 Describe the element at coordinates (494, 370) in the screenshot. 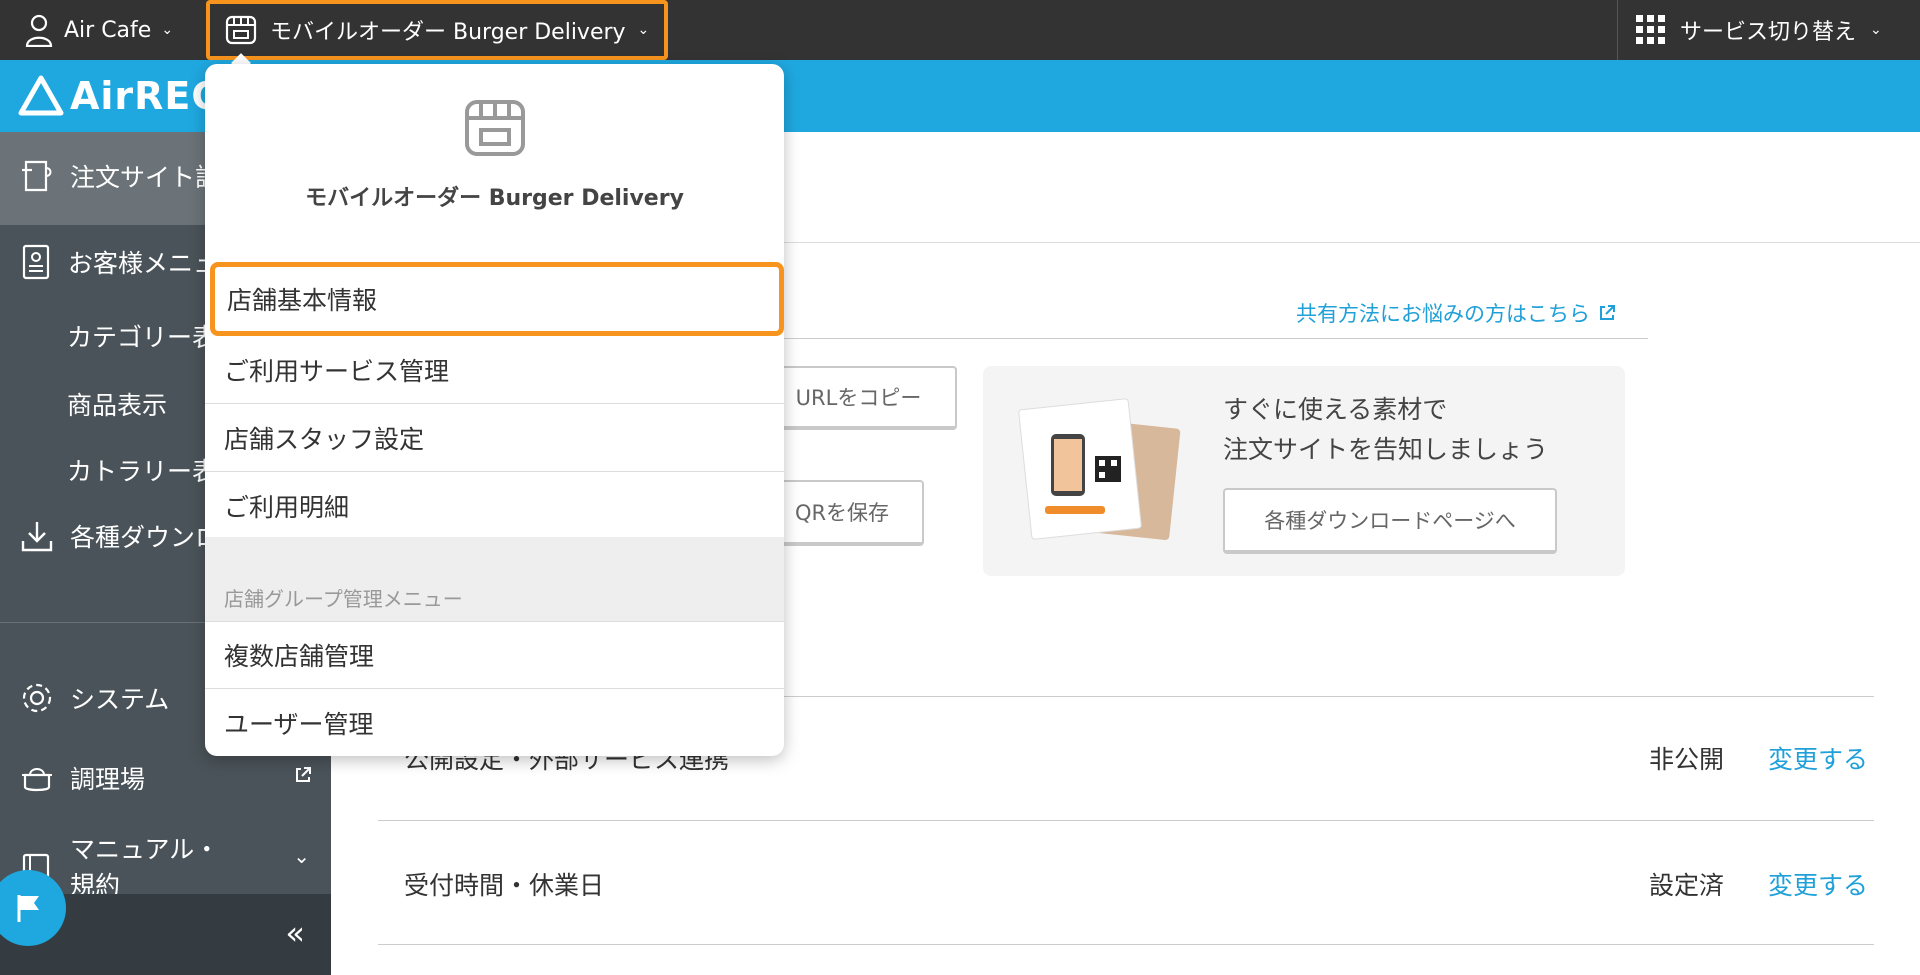

I see `menu-item-service-management: ご利用サービス管理` at that location.